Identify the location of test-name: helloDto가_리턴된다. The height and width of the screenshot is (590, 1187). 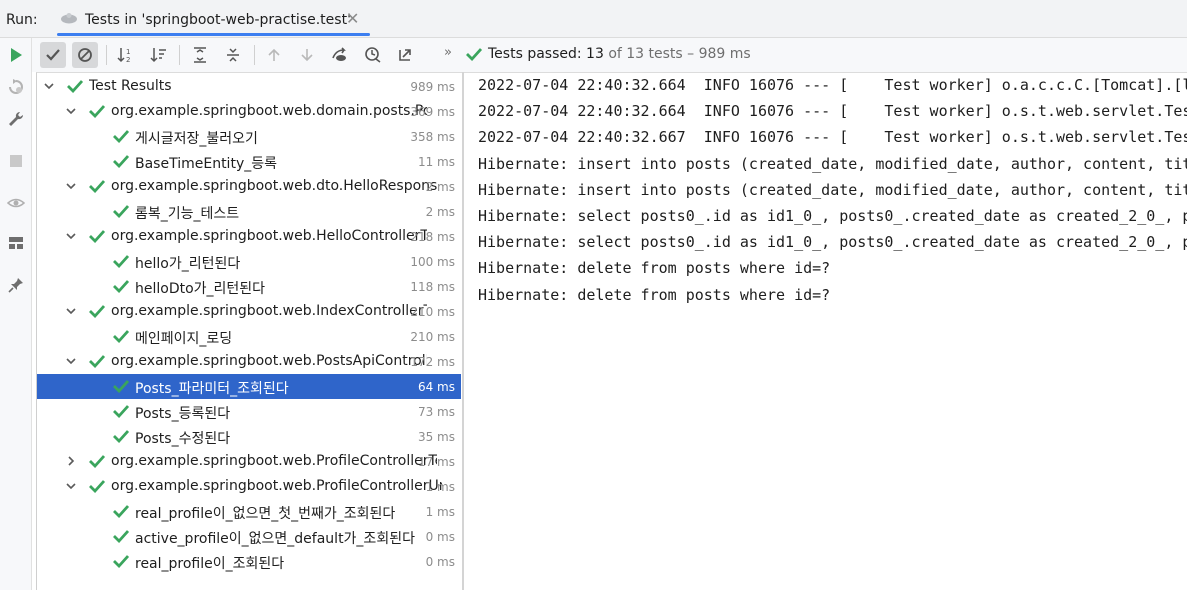
(200, 289).